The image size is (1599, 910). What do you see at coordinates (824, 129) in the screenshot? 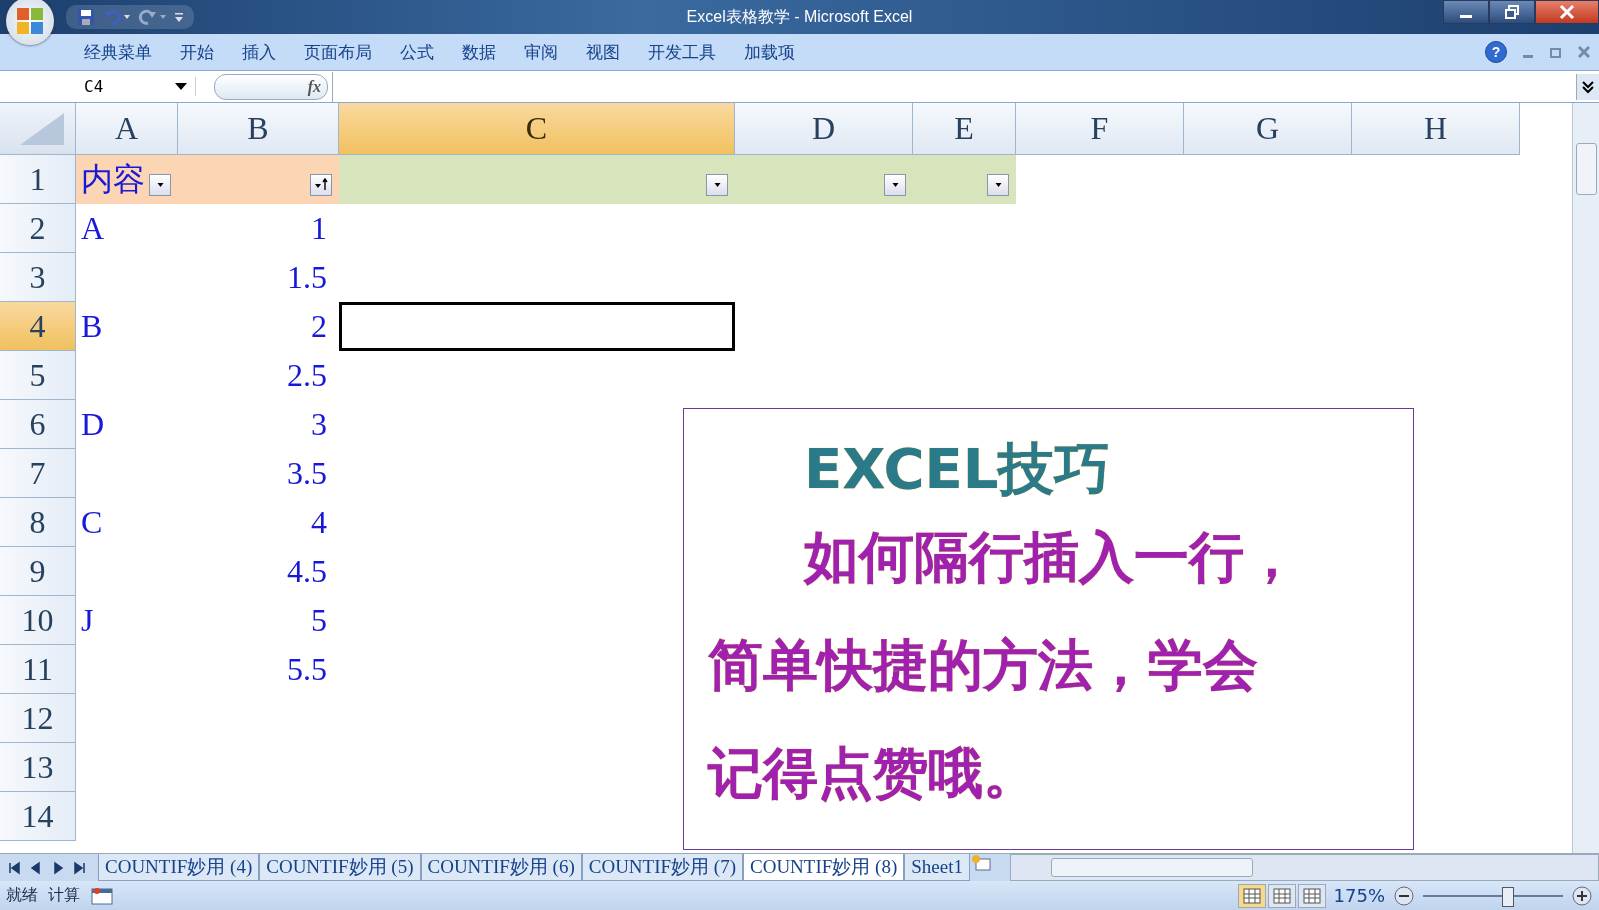
I see `column-header: D` at bounding box center [824, 129].